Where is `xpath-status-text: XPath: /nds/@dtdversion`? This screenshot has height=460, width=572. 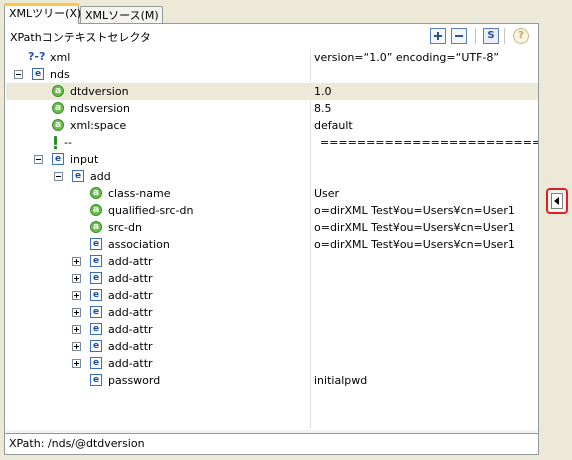
xpath-status-text: XPath: /nds/@dtdversion is located at coordinates (77, 443).